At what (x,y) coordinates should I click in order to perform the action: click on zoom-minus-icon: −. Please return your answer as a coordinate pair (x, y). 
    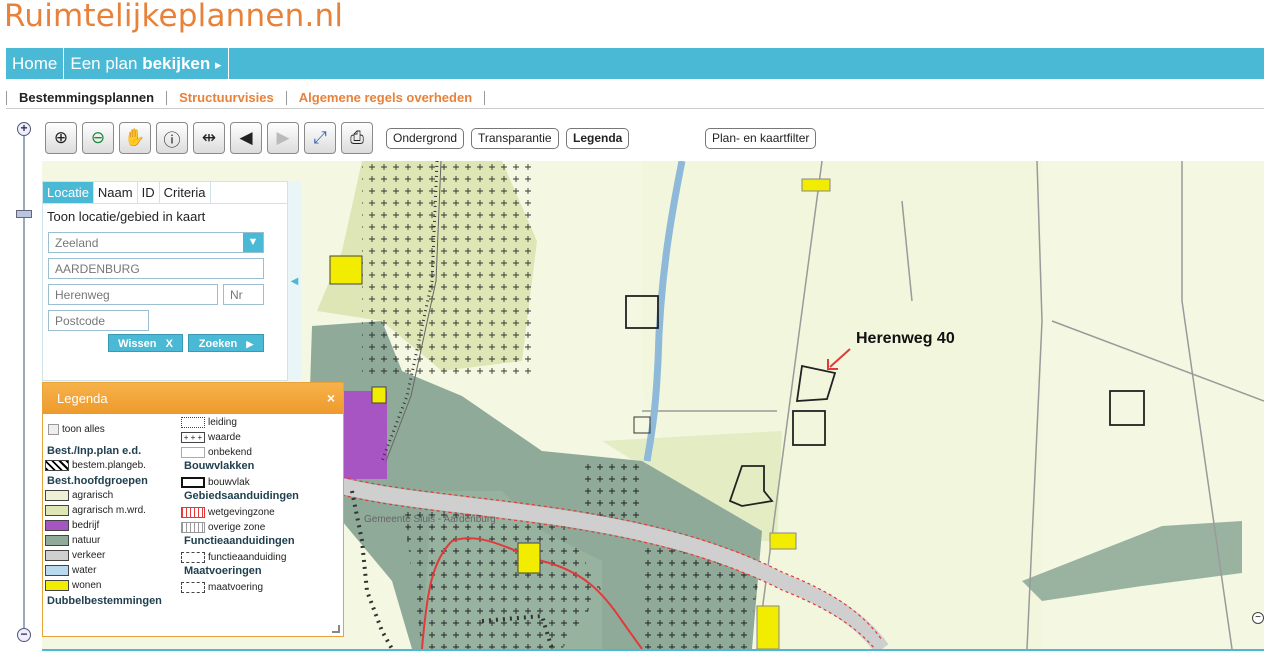
    Looking at the image, I should click on (24, 635).